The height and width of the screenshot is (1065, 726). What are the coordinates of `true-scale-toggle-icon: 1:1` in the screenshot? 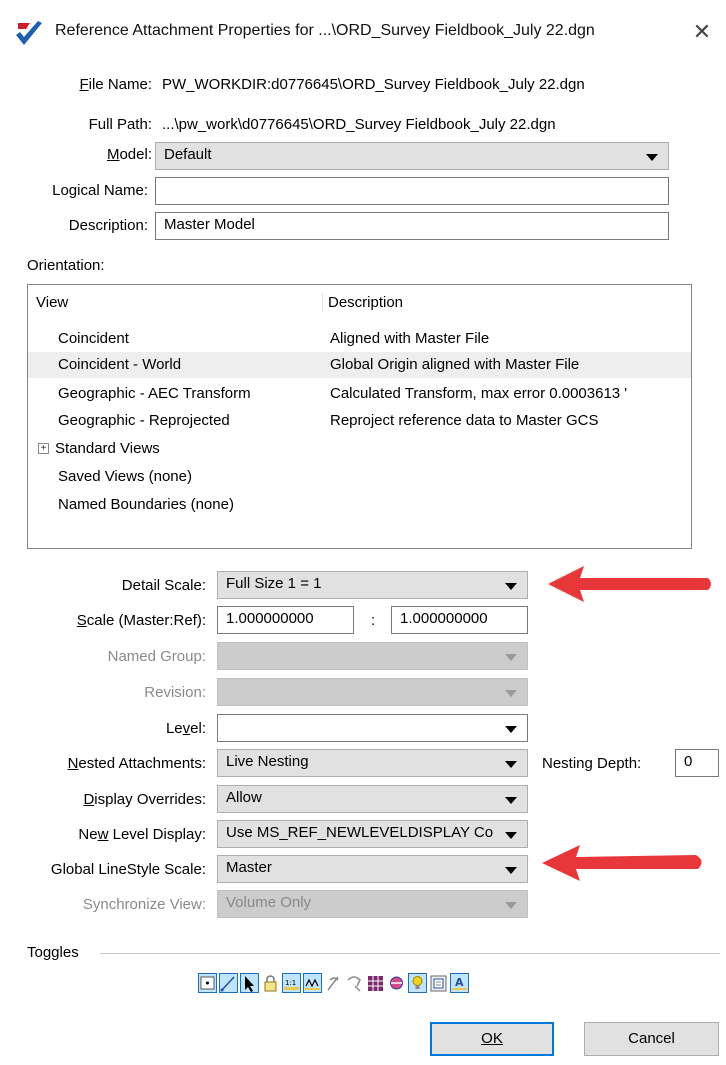 It's located at (291, 983).